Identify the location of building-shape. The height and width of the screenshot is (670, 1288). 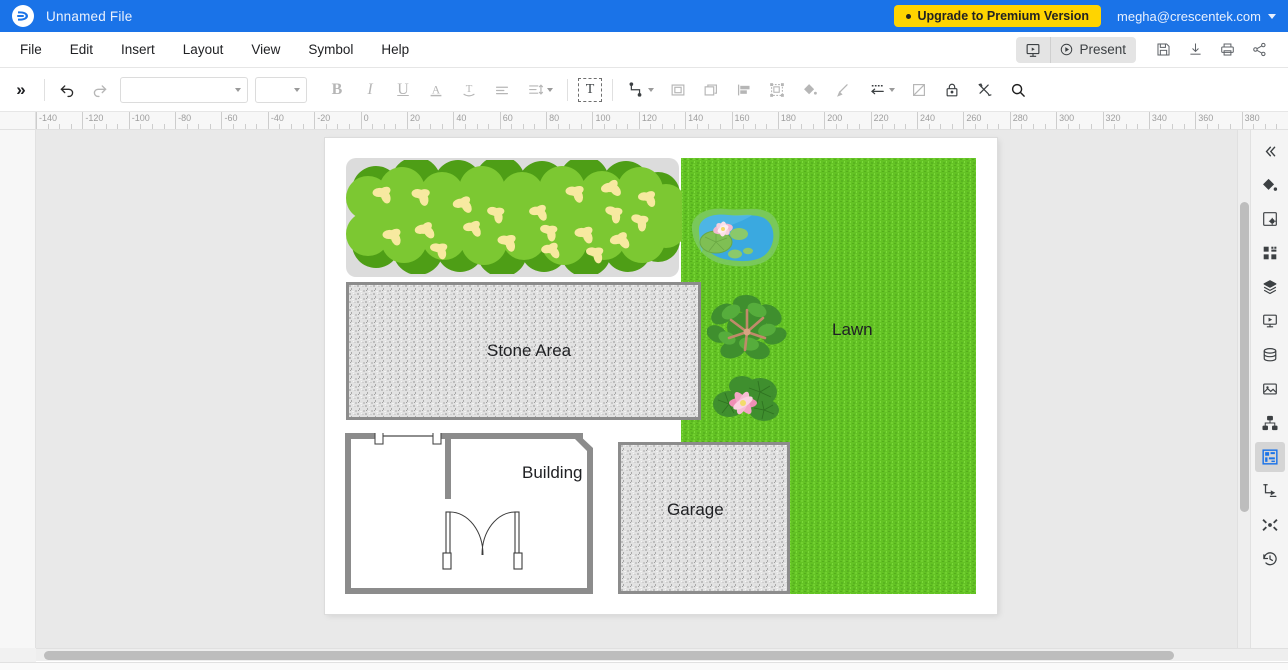
(482, 513).